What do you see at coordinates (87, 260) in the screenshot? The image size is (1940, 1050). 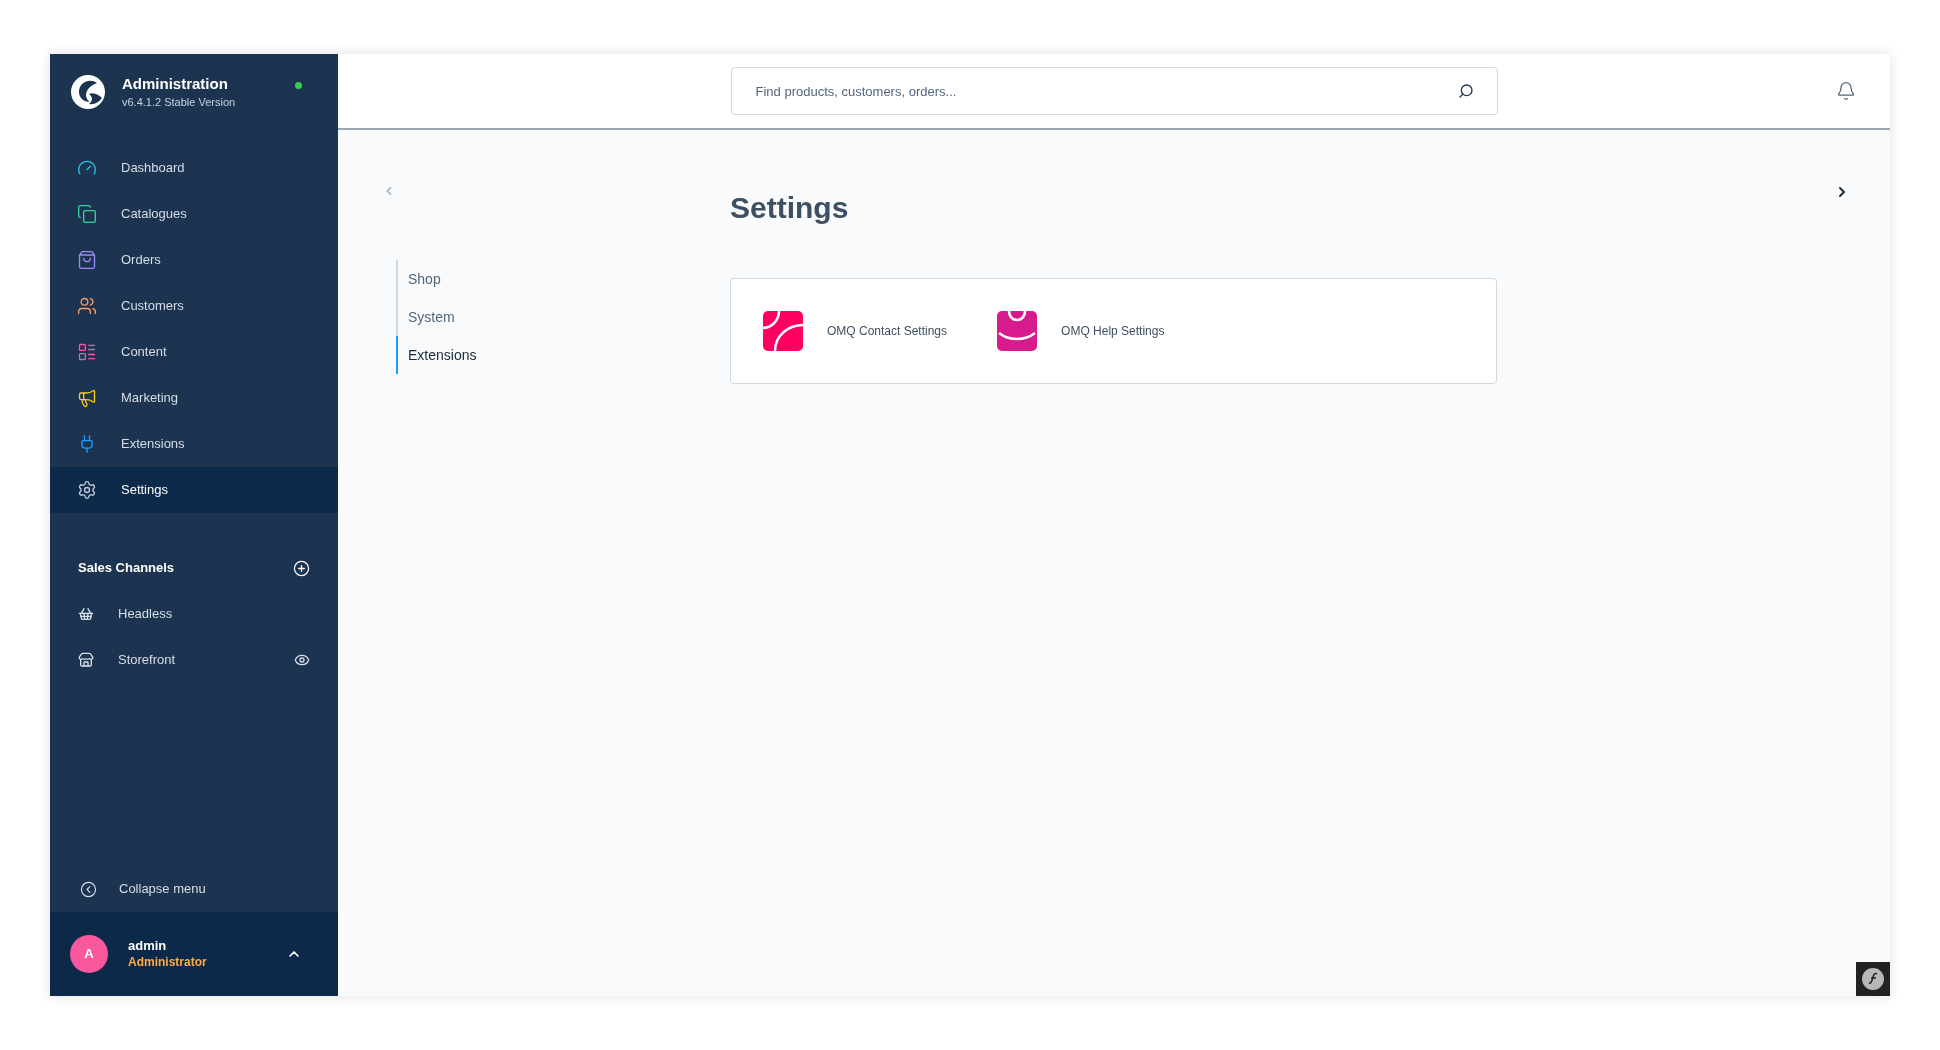 I see `bag-icon` at bounding box center [87, 260].